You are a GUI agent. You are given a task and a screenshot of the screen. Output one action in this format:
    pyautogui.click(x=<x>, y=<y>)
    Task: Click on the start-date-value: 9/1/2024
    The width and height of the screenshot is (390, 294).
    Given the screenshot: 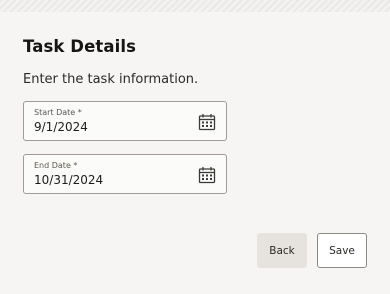 What is the action you would take?
    pyautogui.click(x=61, y=127)
    